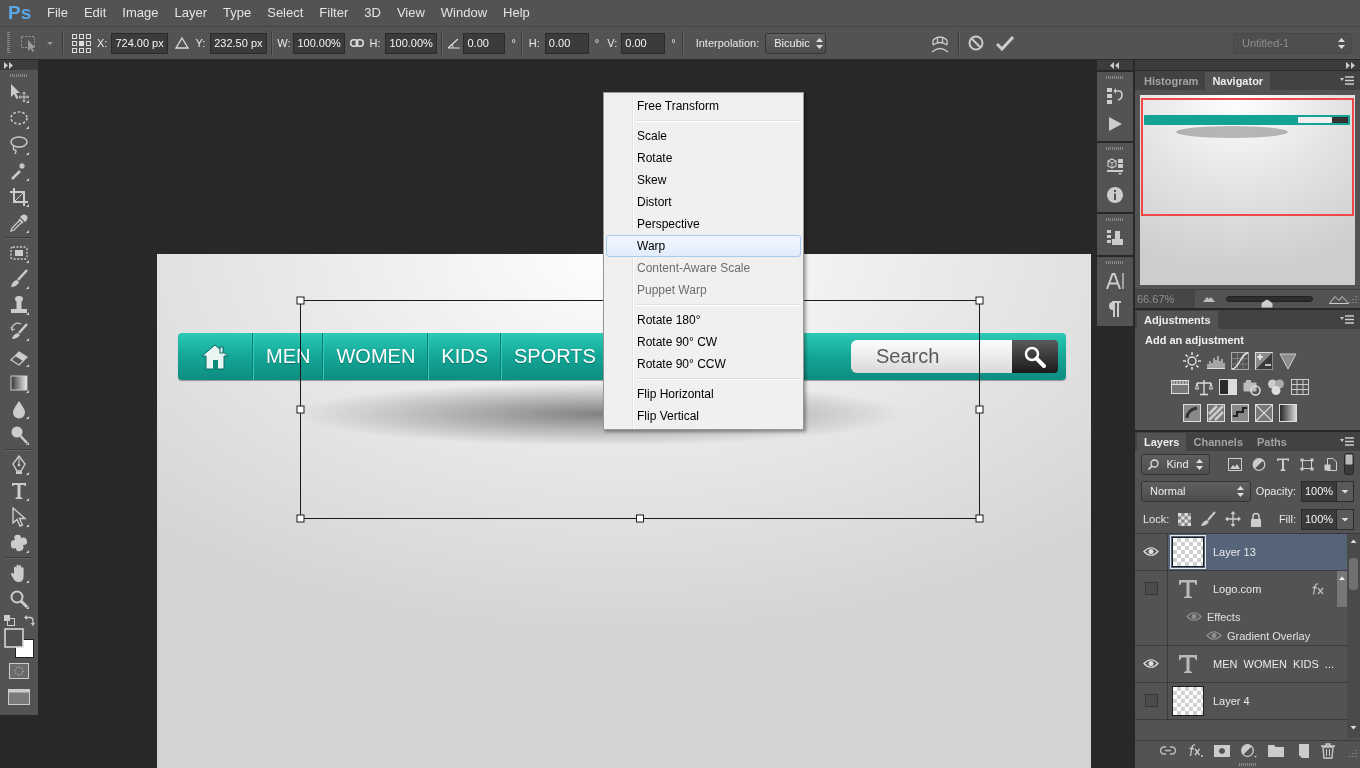 The image size is (1360, 768). What do you see at coordinates (454, 43) in the screenshot?
I see `angle-icon` at bounding box center [454, 43].